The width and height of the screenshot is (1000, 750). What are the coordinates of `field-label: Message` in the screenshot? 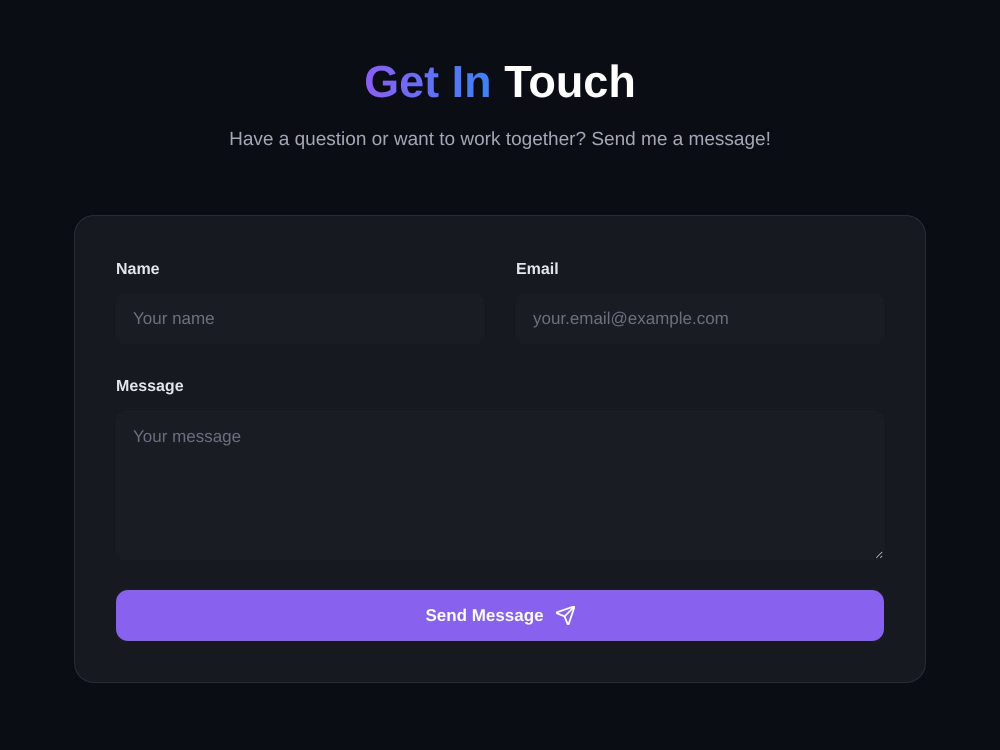 It's located at (150, 387).